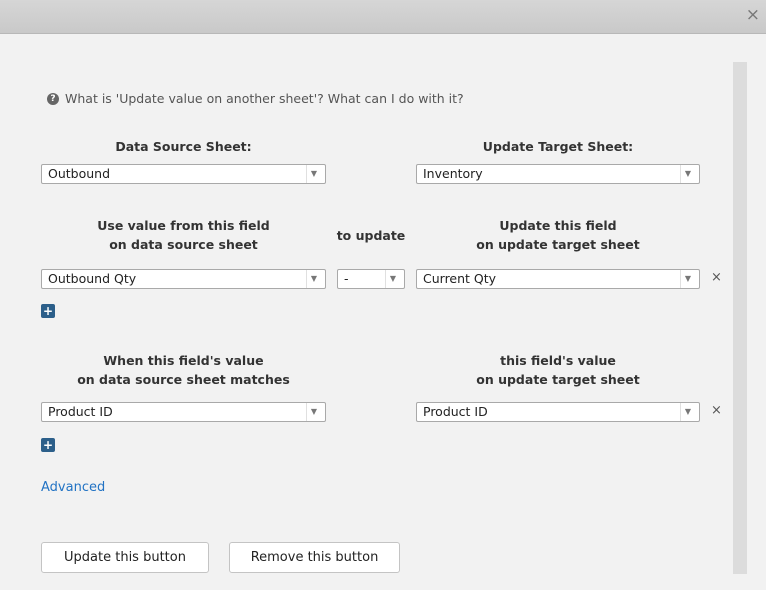 Image resolution: width=766 pixels, height=590 pixels. I want to click on match-source-field-select: Product ID ▼, so click(183, 412).